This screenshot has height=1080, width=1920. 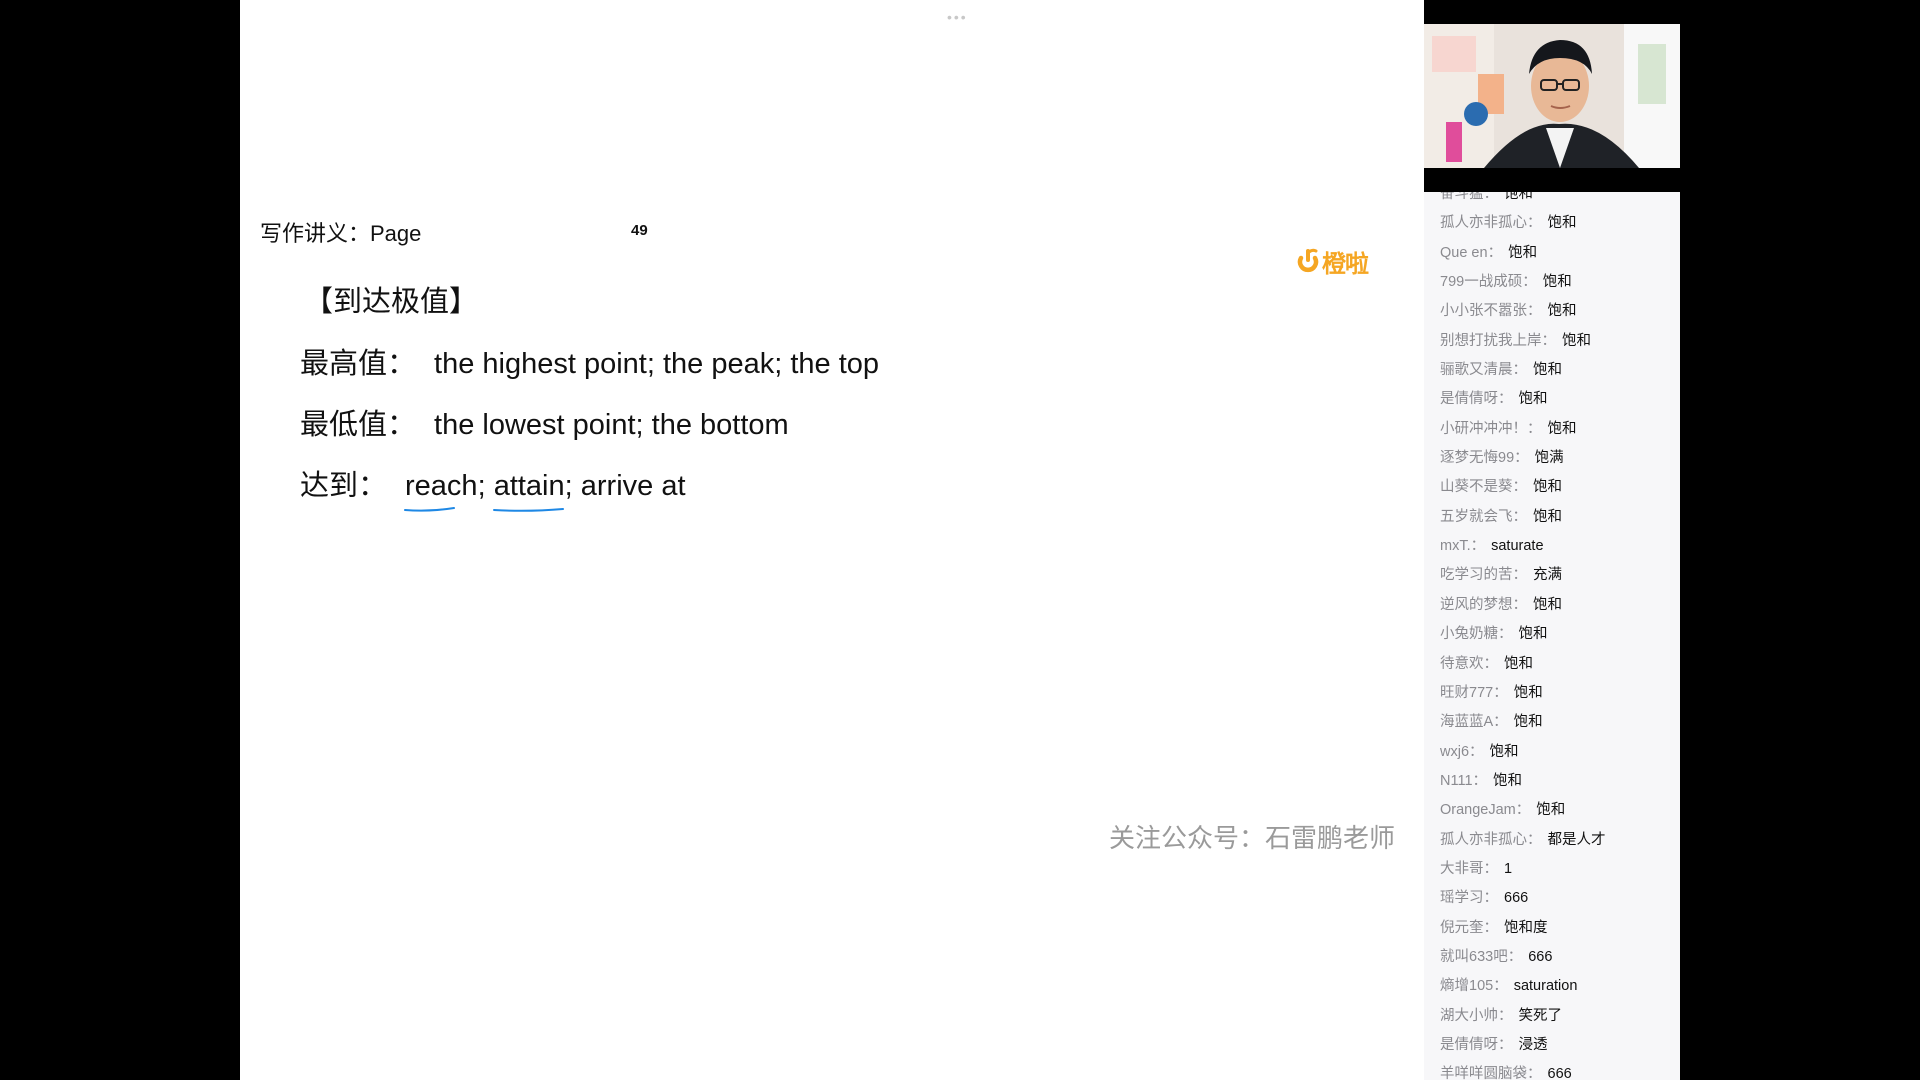 I want to click on chat-message: 旺财777： 饱和, so click(x=1523, y=693).